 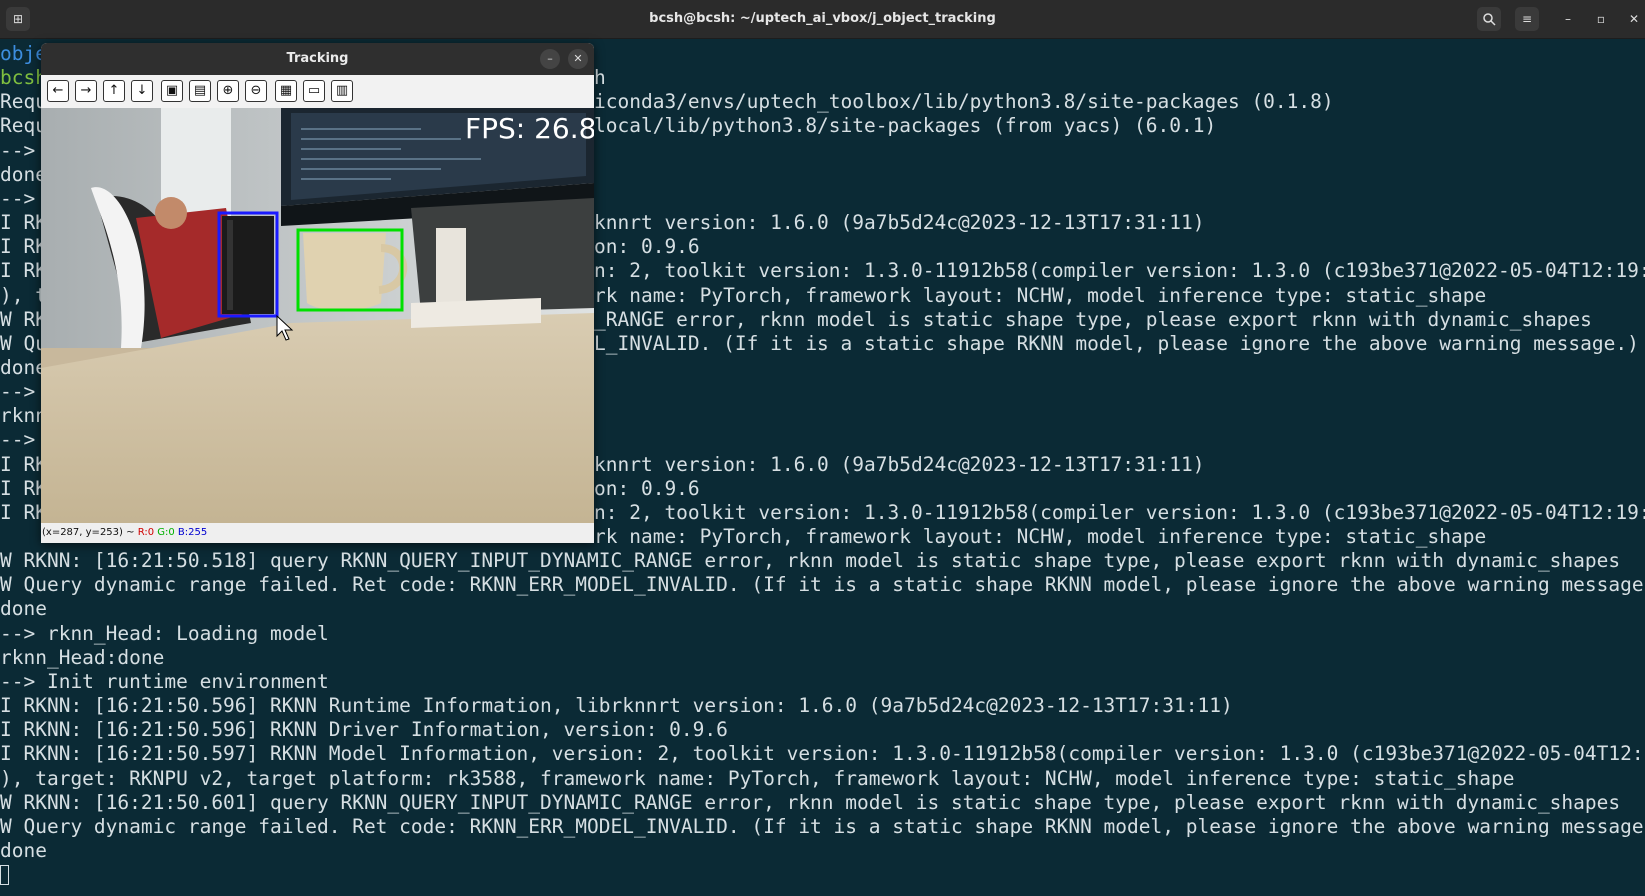 I want to click on terminal-line-tail: h, so click(x=600, y=78).